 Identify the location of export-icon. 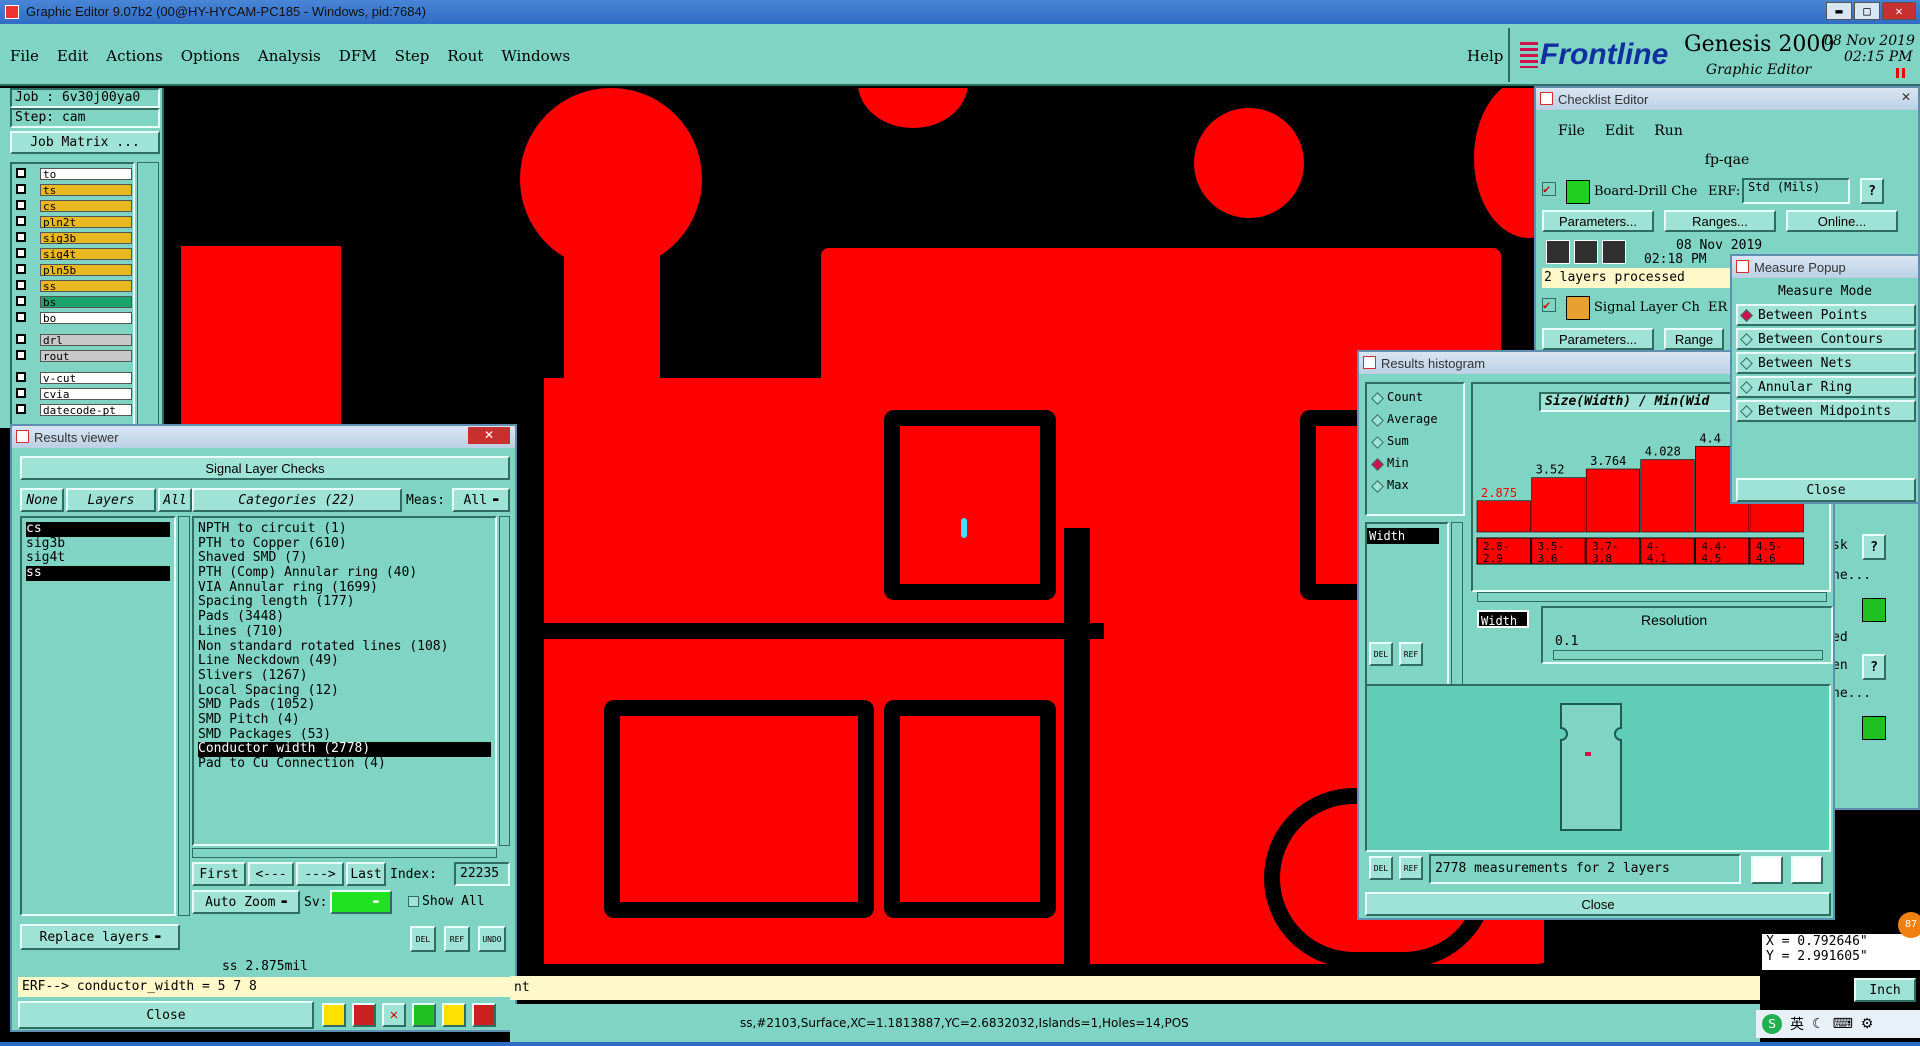
(1767, 870).